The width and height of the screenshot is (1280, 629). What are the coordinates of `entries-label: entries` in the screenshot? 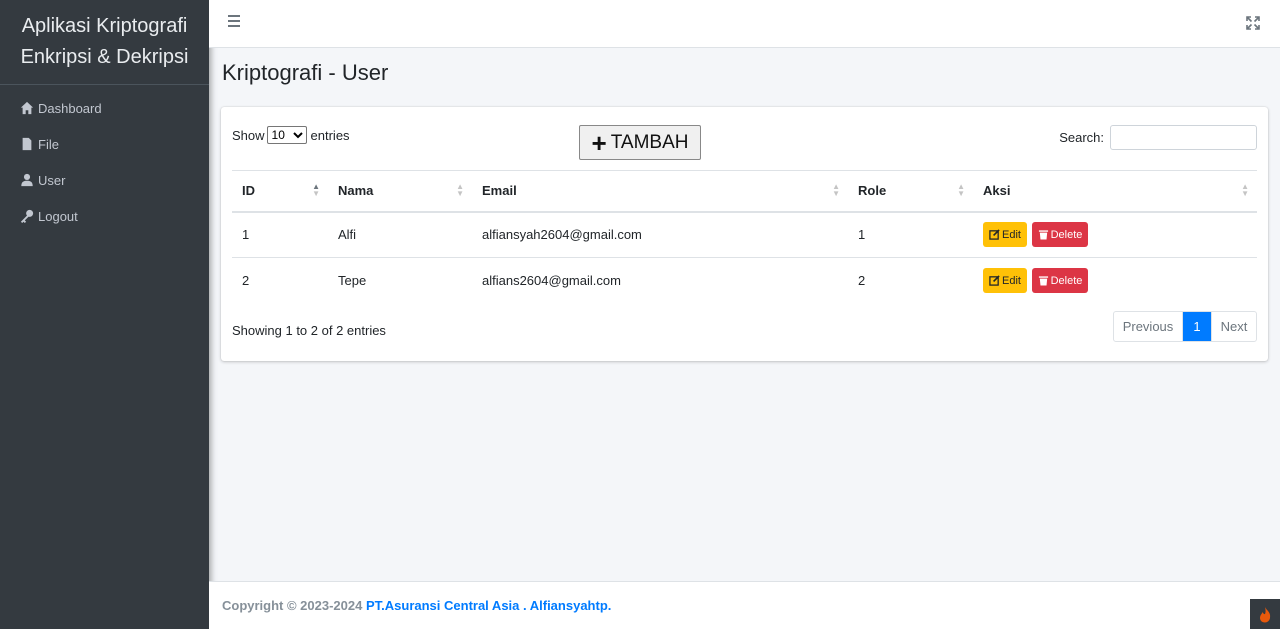 It's located at (330, 135).